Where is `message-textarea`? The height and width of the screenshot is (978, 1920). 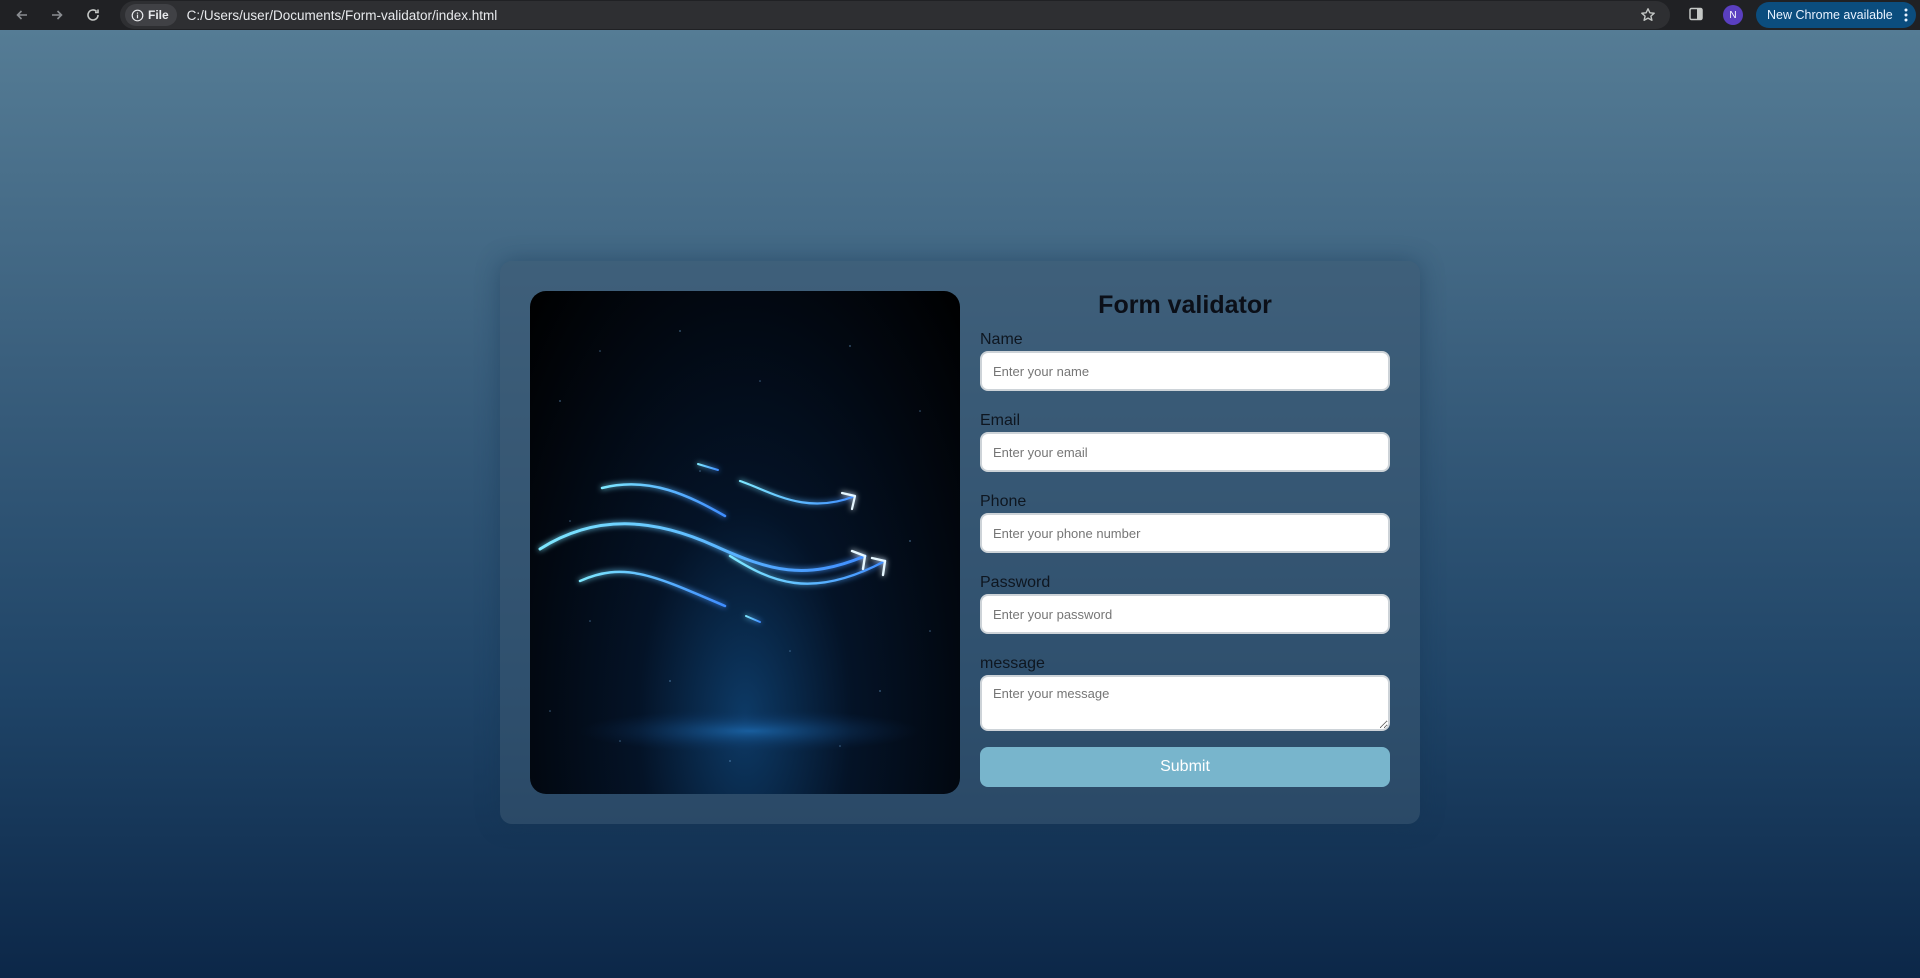
message-textarea is located at coordinates (1185, 703).